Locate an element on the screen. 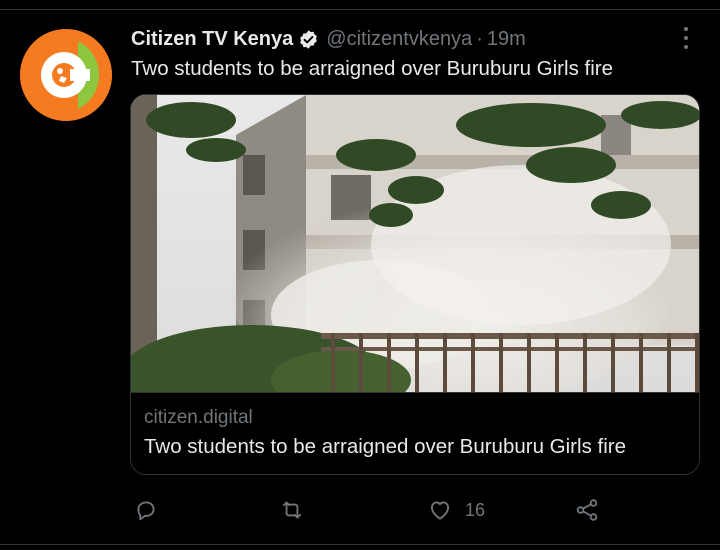 The image size is (720, 550). display-name: Citizen TV Kenya is located at coordinates (212, 39).